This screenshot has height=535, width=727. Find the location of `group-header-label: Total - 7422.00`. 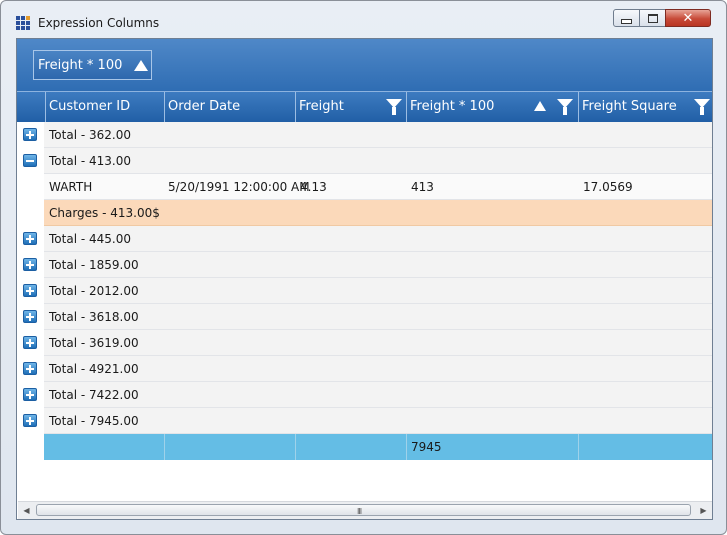

group-header-label: Total - 7422.00 is located at coordinates (94, 395).